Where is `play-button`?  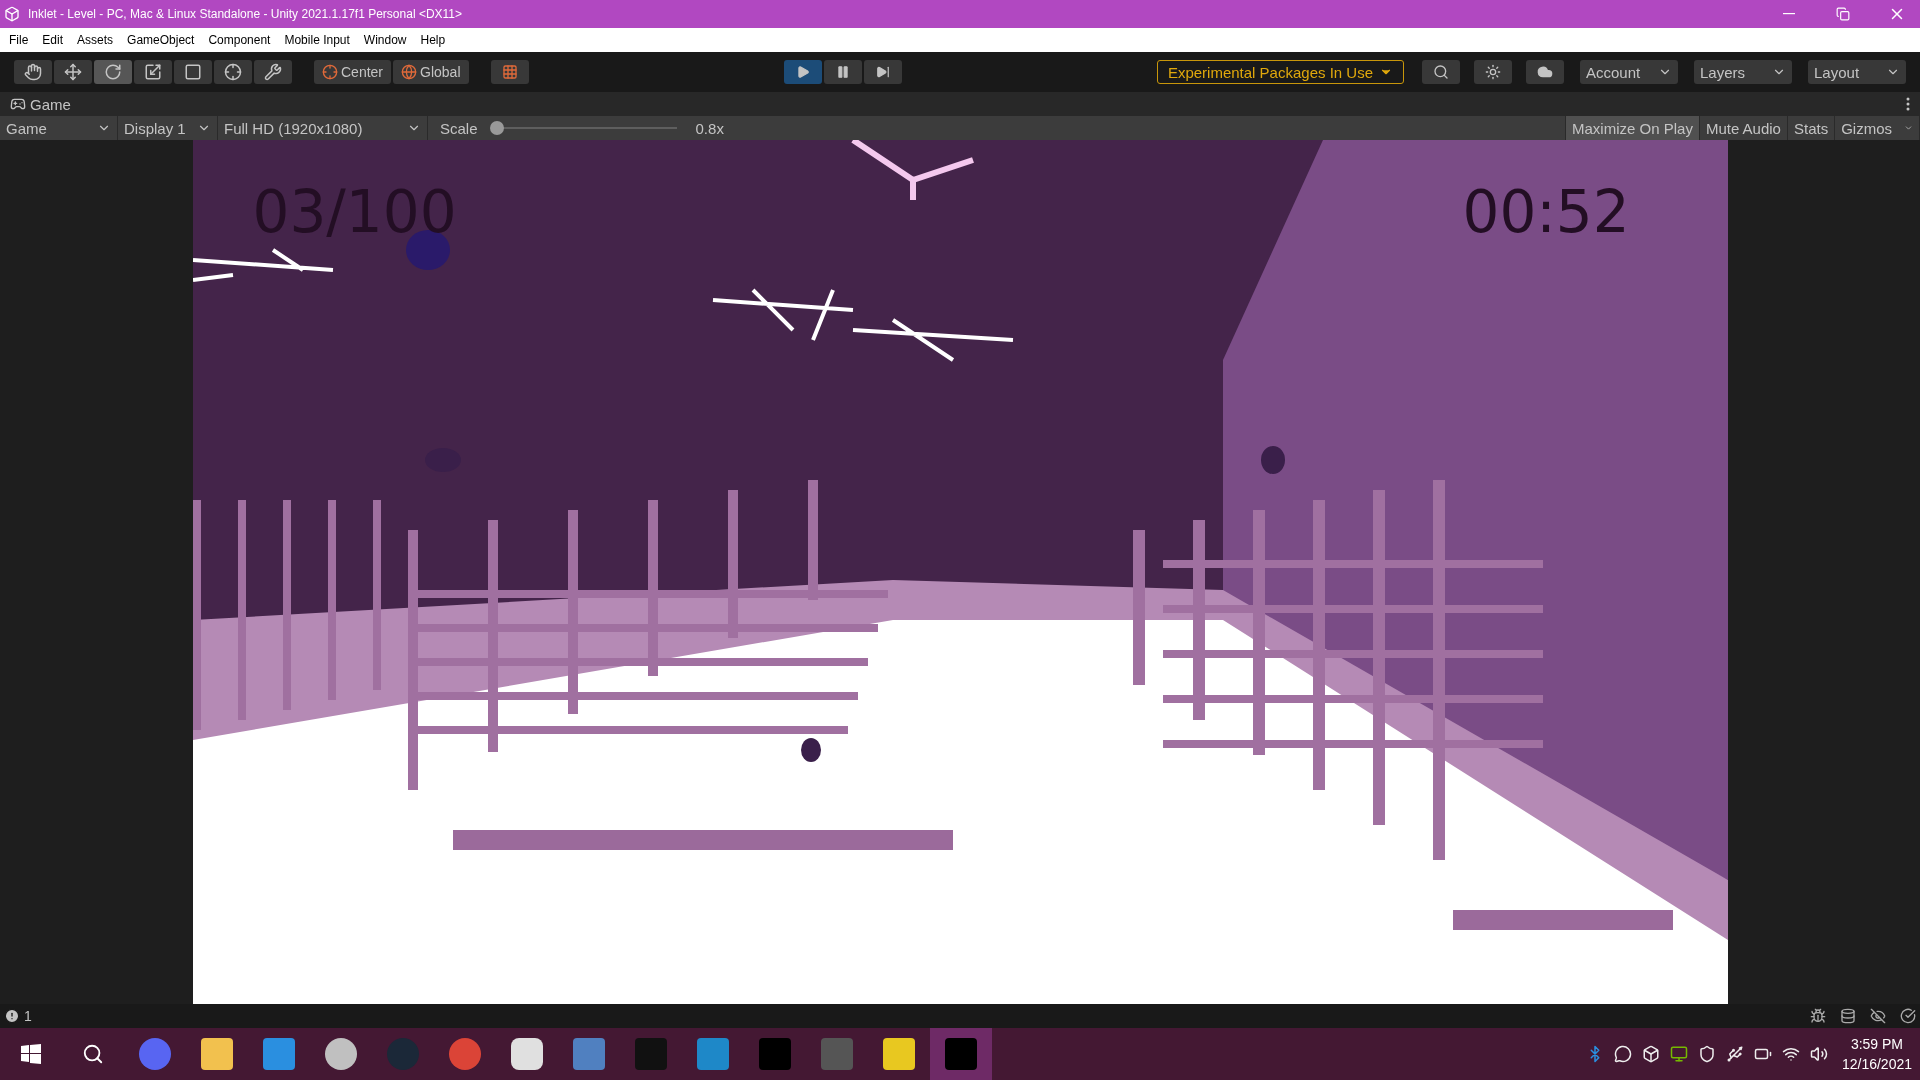
play-button is located at coordinates (802, 72).